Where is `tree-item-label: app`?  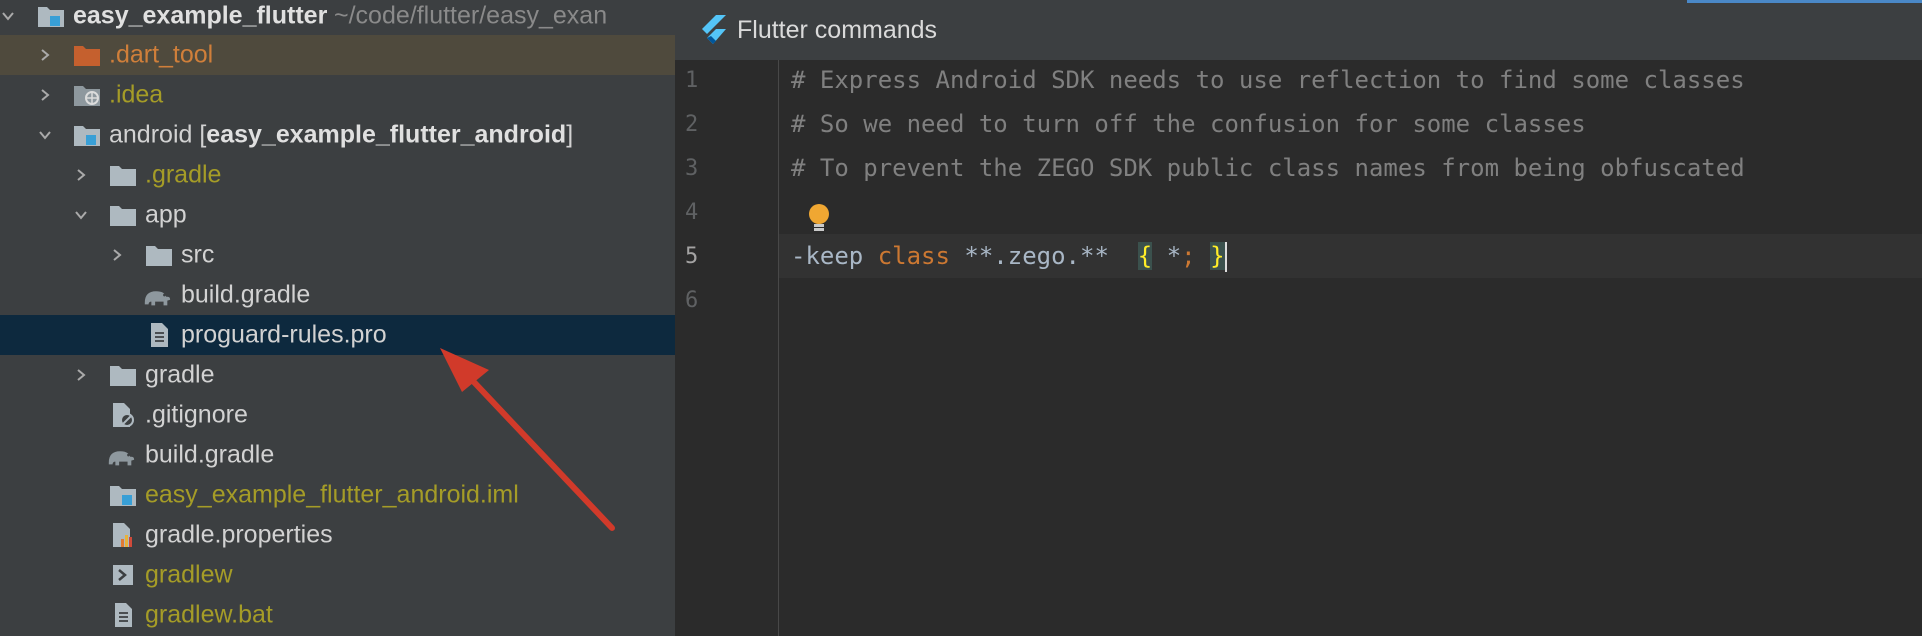 tree-item-label: app is located at coordinates (166, 214).